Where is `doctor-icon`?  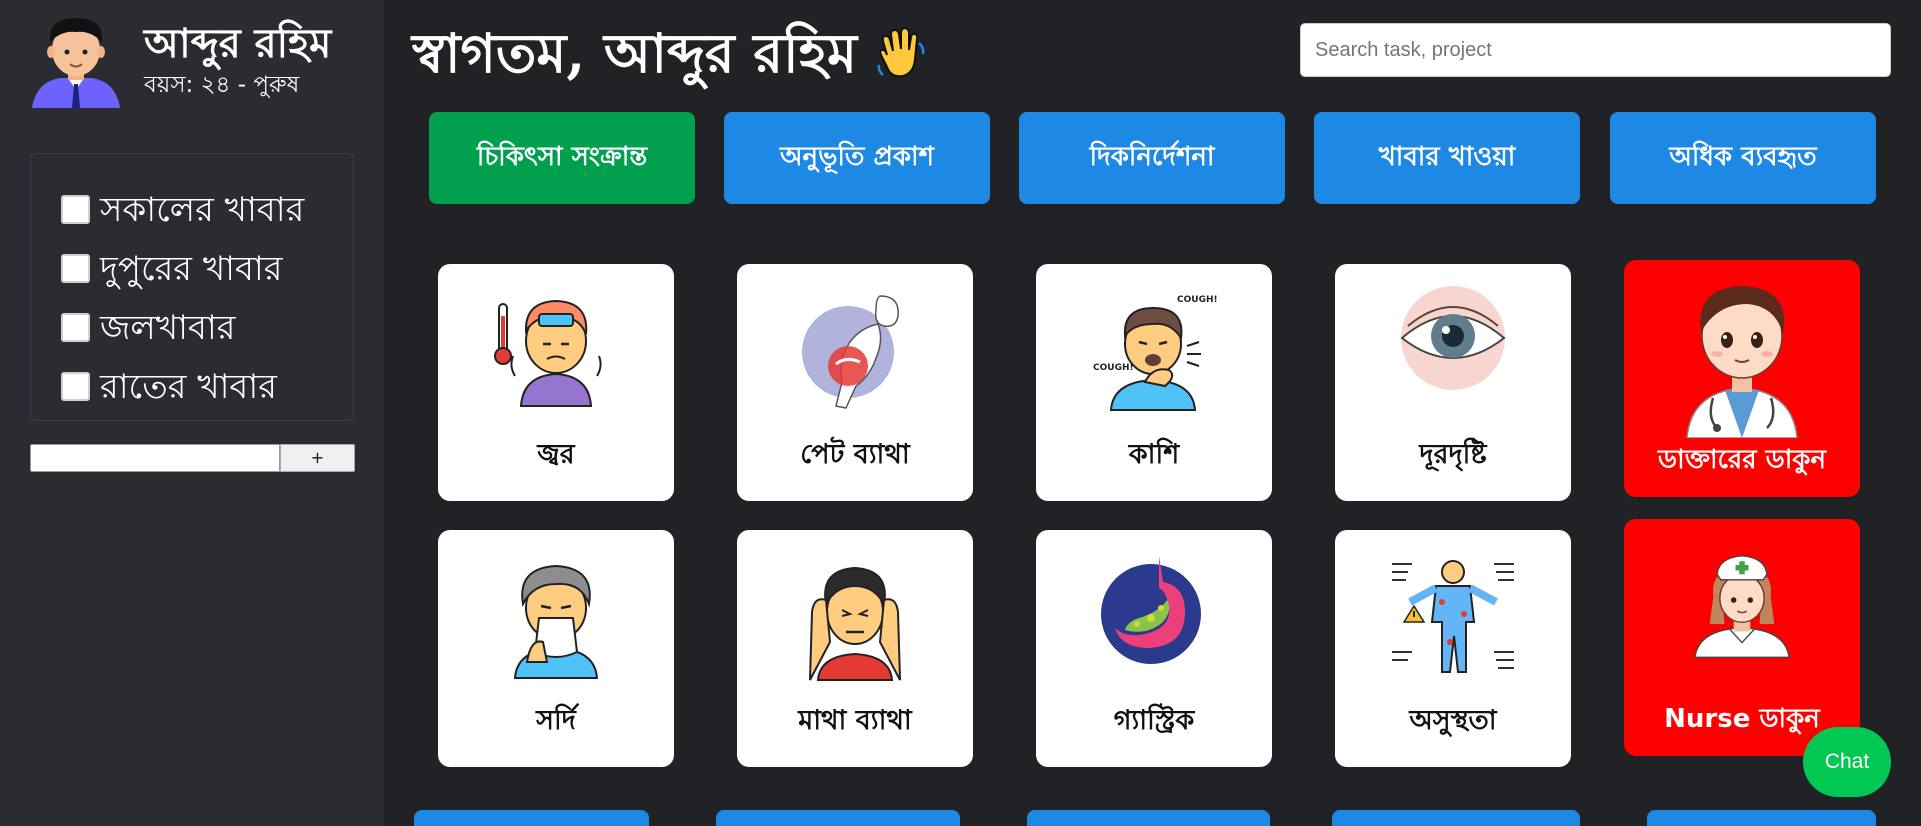
doctor-icon is located at coordinates (1742, 362).